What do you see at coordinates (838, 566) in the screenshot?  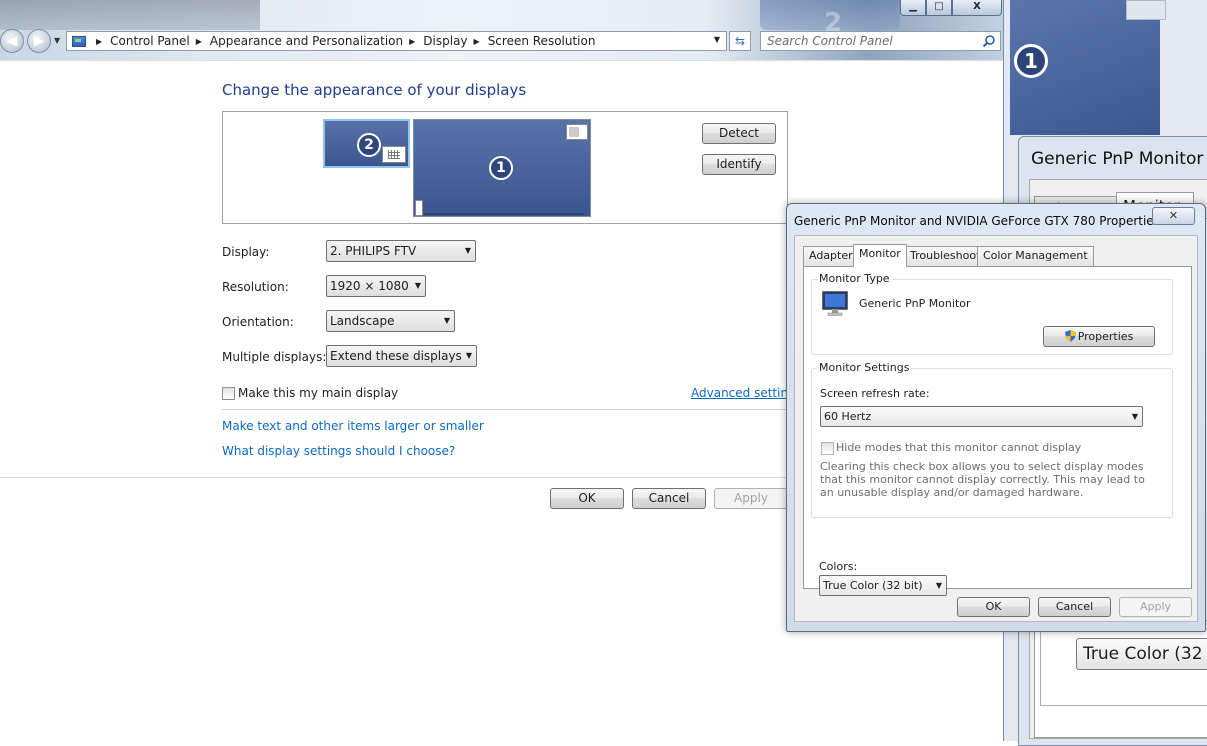 I see `colors-label: Colors:` at bounding box center [838, 566].